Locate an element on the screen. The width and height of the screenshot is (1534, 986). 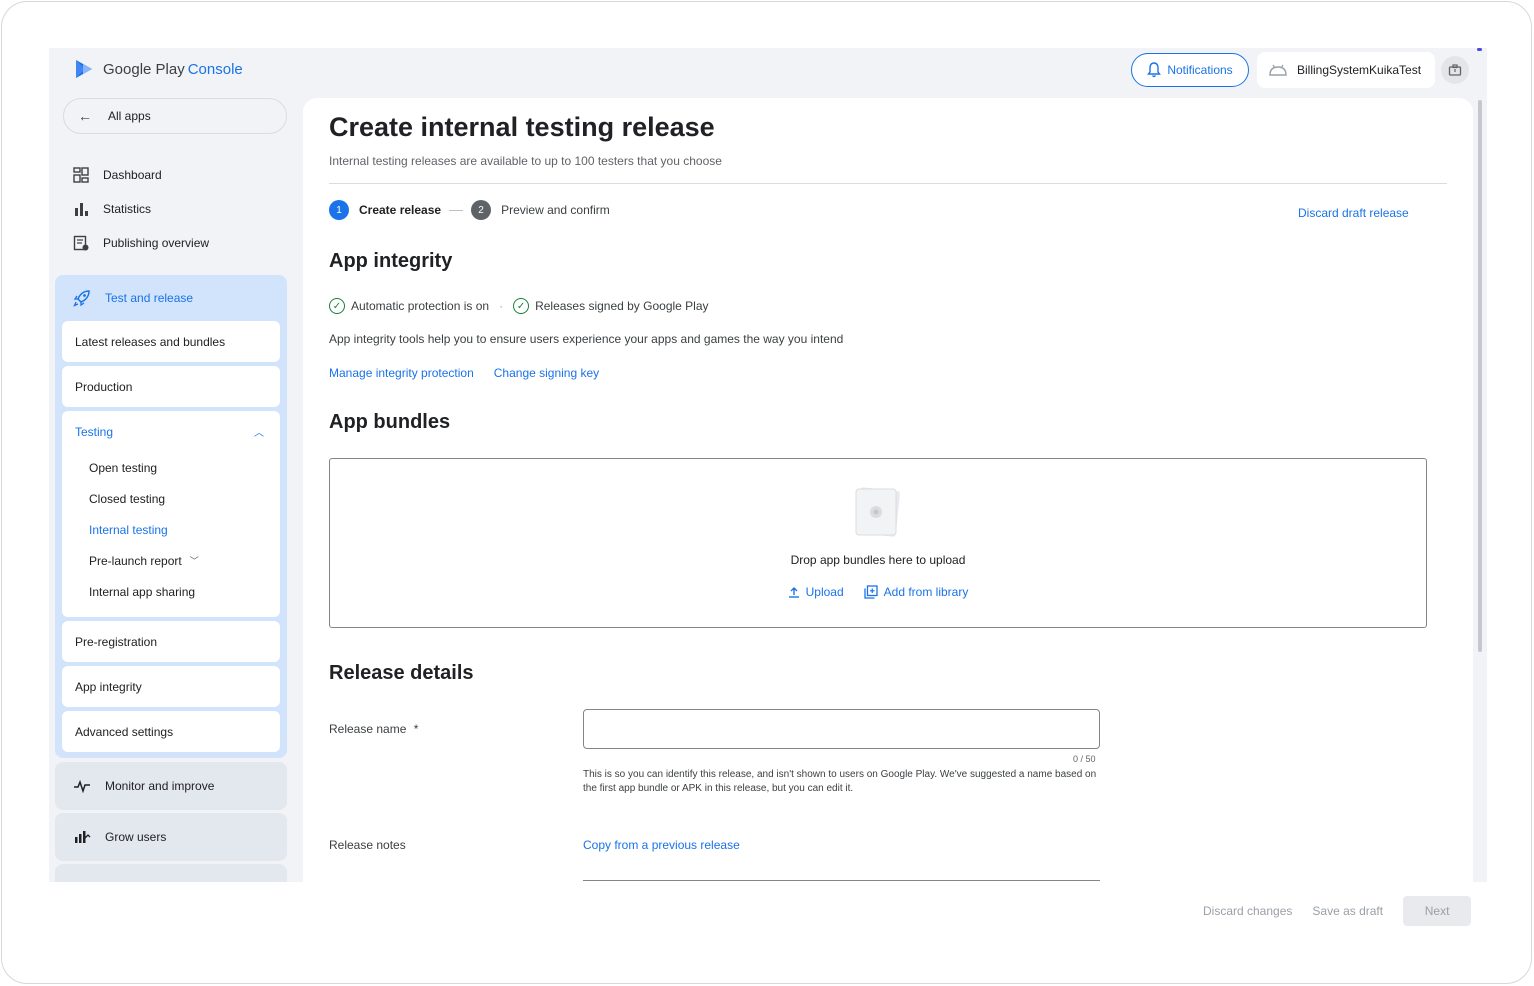
release-name-label-text: Release name is located at coordinates (368, 729).